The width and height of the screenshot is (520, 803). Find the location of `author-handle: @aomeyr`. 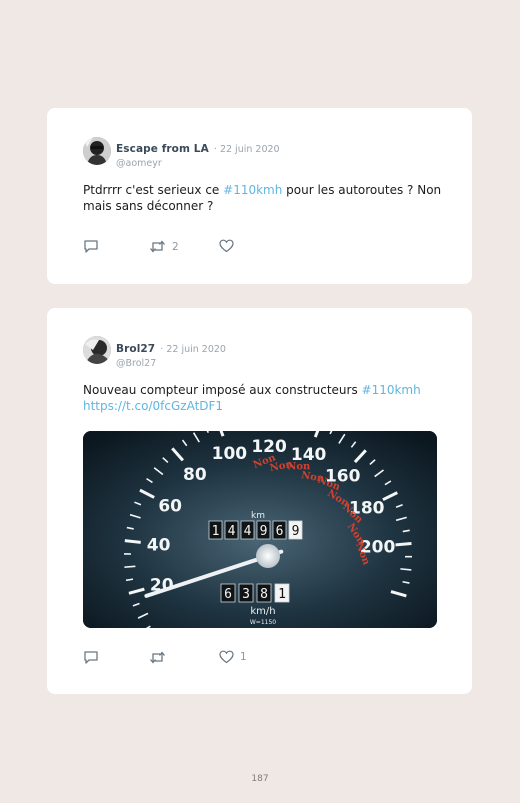

author-handle: @aomeyr is located at coordinates (198, 163).